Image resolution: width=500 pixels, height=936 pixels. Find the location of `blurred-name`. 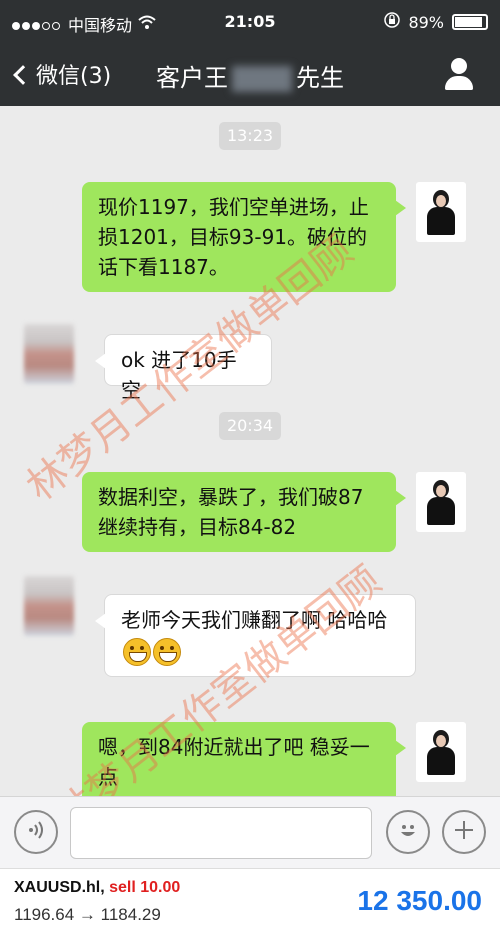

blurred-name is located at coordinates (262, 79).